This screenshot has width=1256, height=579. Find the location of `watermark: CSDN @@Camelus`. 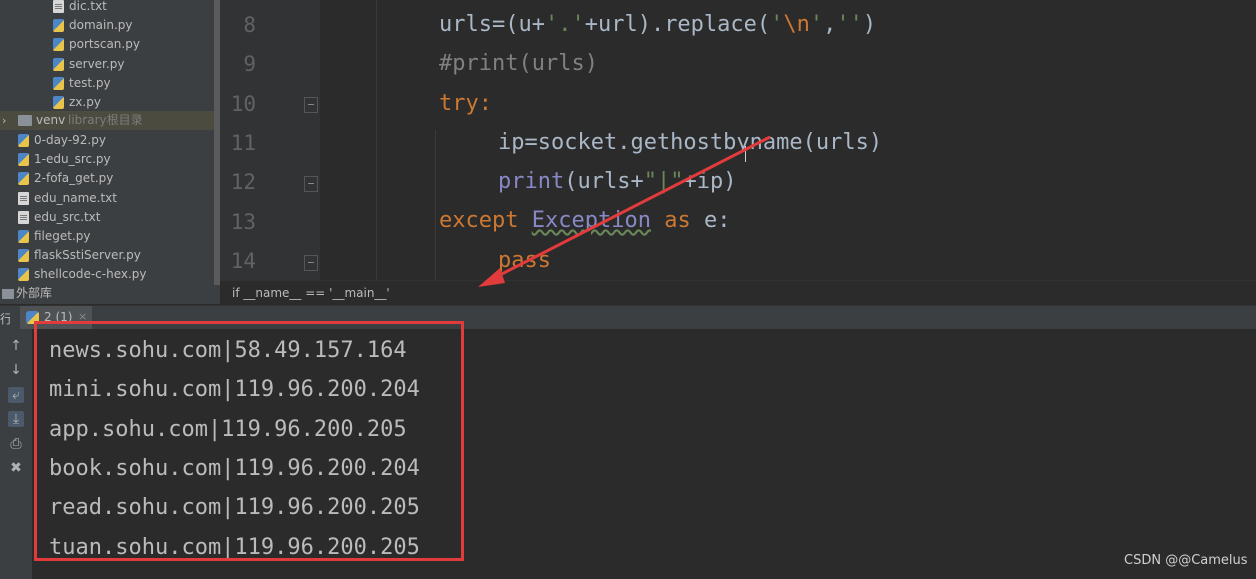

watermark: CSDN @@Camelus is located at coordinates (1186, 560).